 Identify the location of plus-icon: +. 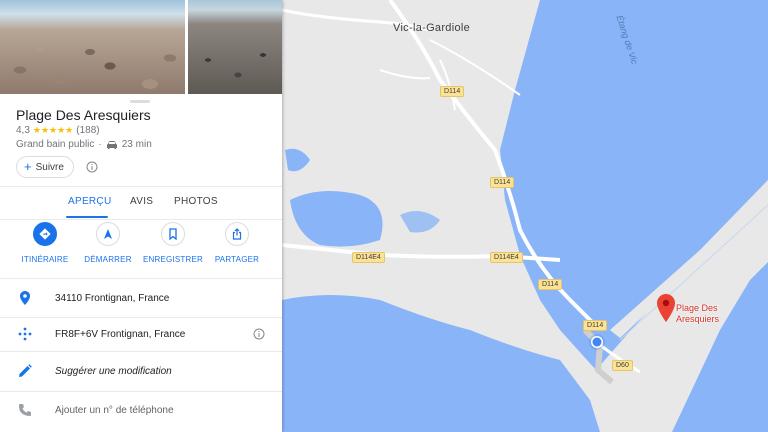
(28, 166).